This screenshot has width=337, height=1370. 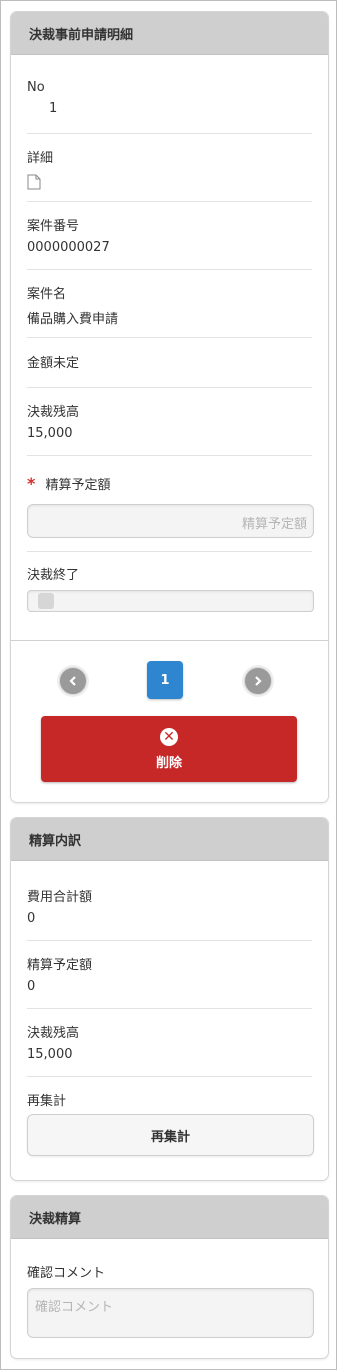 What do you see at coordinates (169, 361) in the screenshot?
I see `amount-undecided-field: 金額未定` at bounding box center [169, 361].